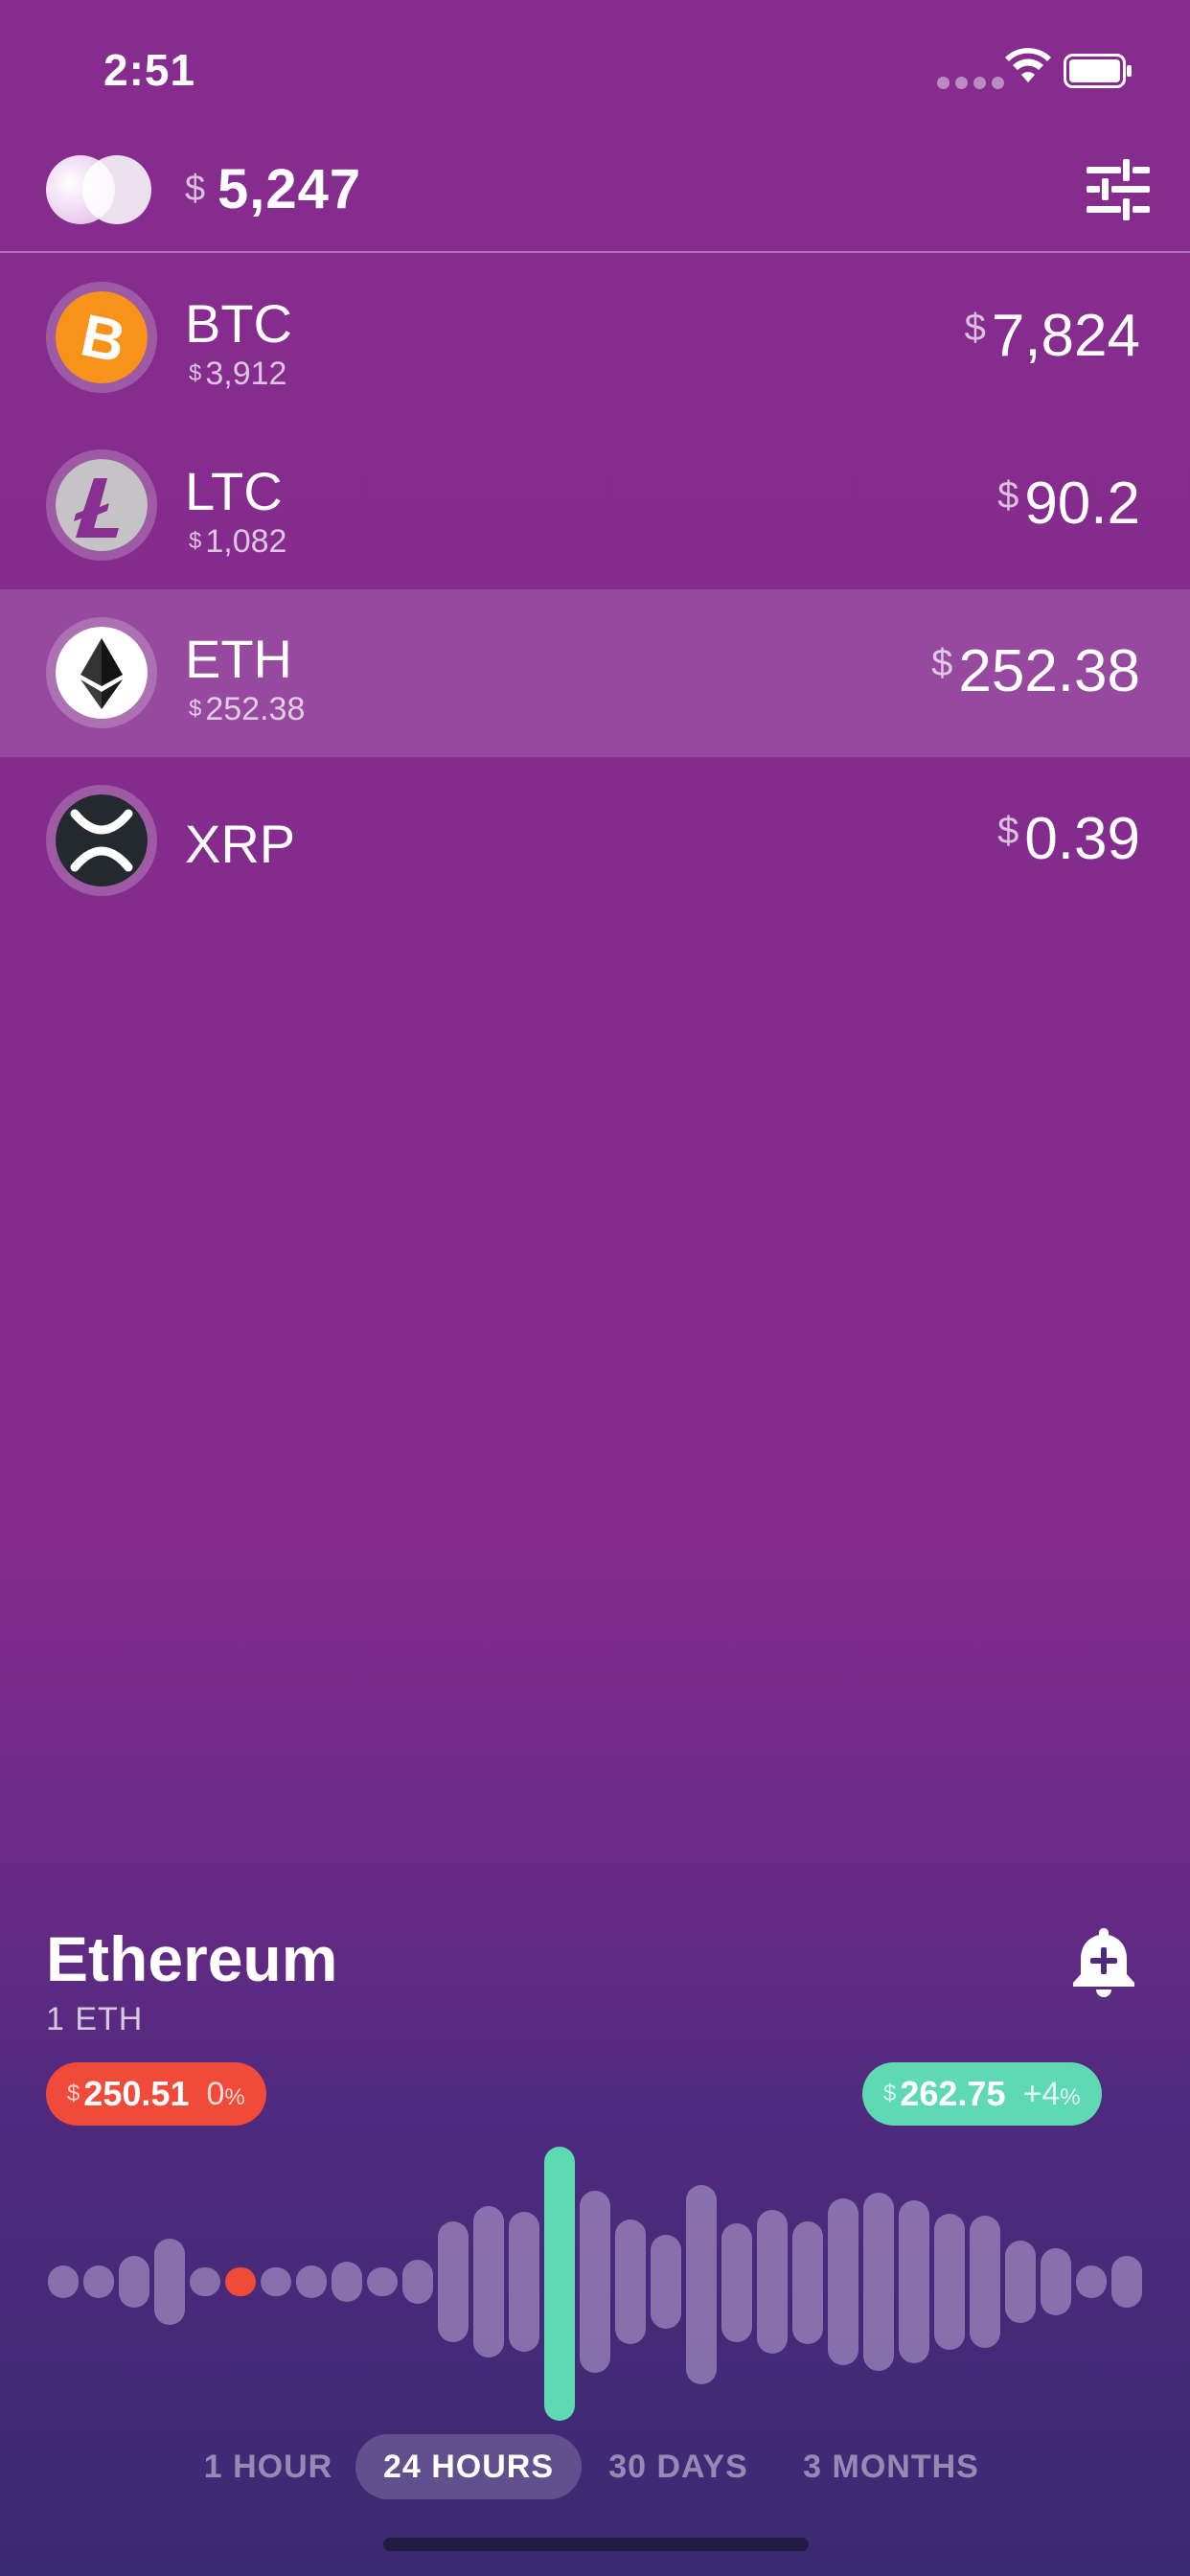  What do you see at coordinates (238, 659) in the screenshot?
I see `coin-symbol: ETH` at bounding box center [238, 659].